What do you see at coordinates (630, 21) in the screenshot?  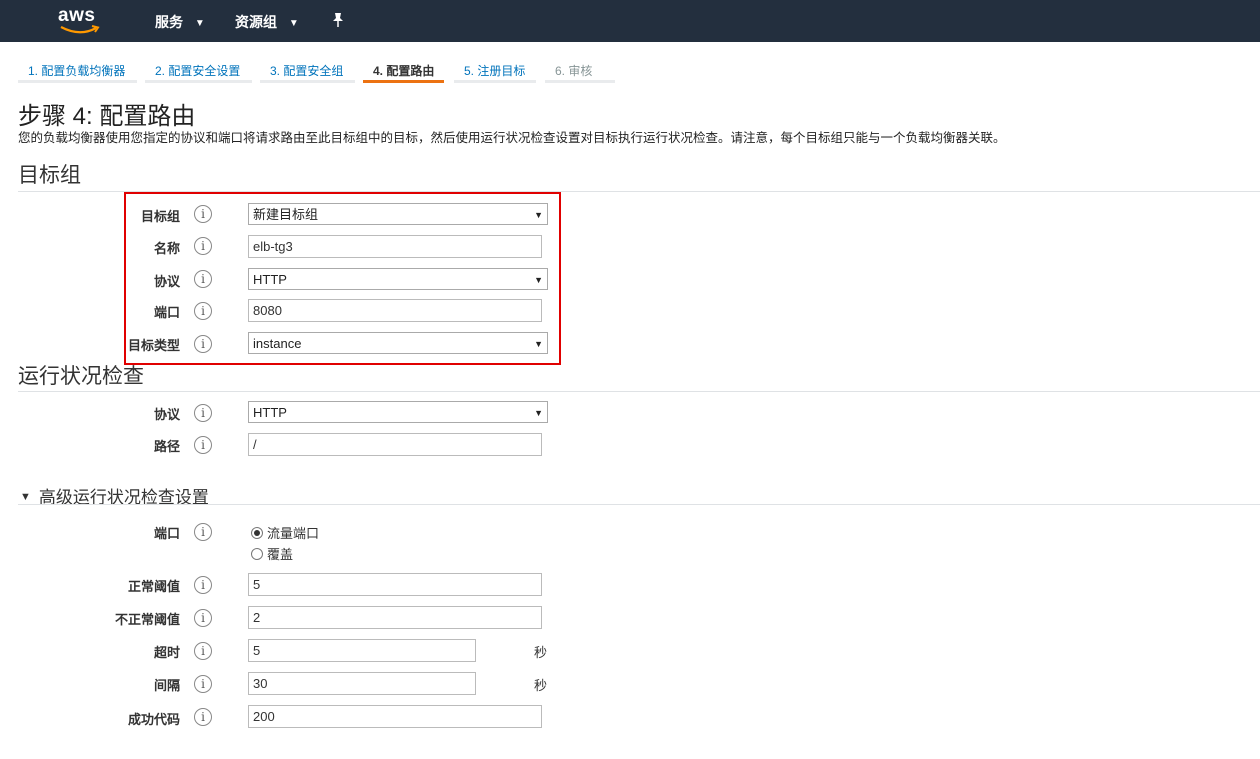 I see `top-nav-bar: aws 服务 ▼ 资源组 ▼` at bounding box center [630, 21].